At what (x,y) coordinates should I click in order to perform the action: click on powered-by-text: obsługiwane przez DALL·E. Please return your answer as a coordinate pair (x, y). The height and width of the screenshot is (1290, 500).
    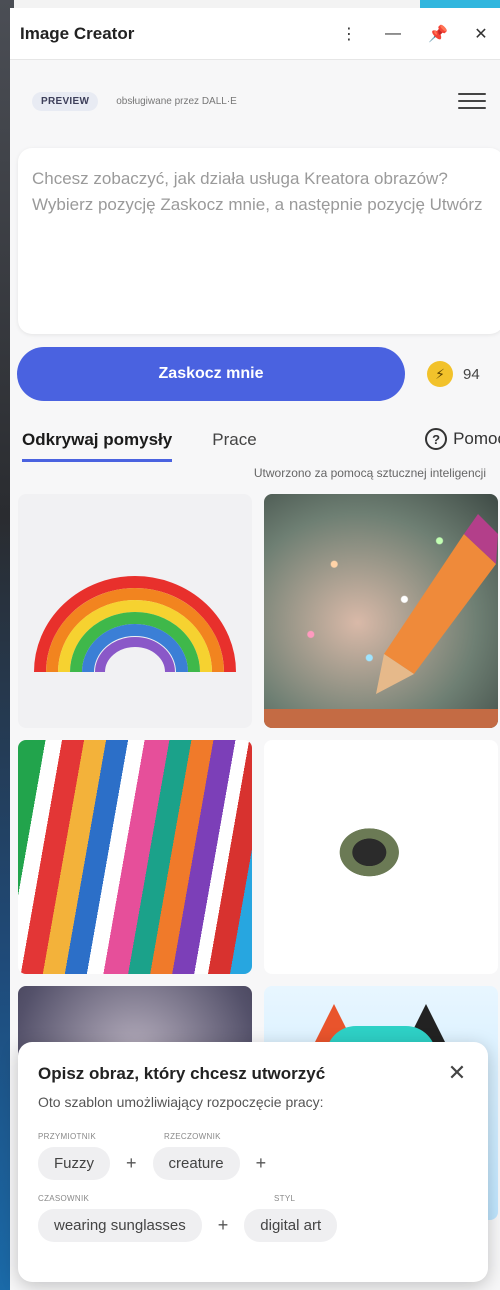
    Looking at the image, I should click on (176, 101).